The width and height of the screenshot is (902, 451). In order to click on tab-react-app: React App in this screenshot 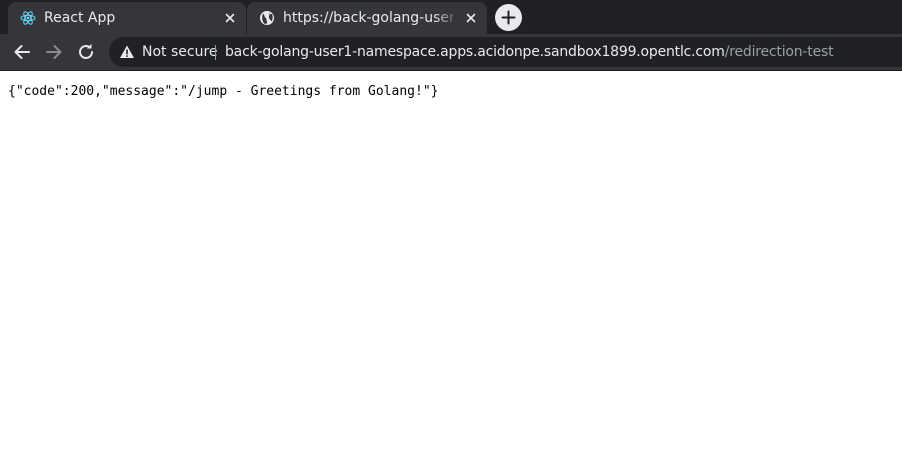, I will do `click(127, 18)`.